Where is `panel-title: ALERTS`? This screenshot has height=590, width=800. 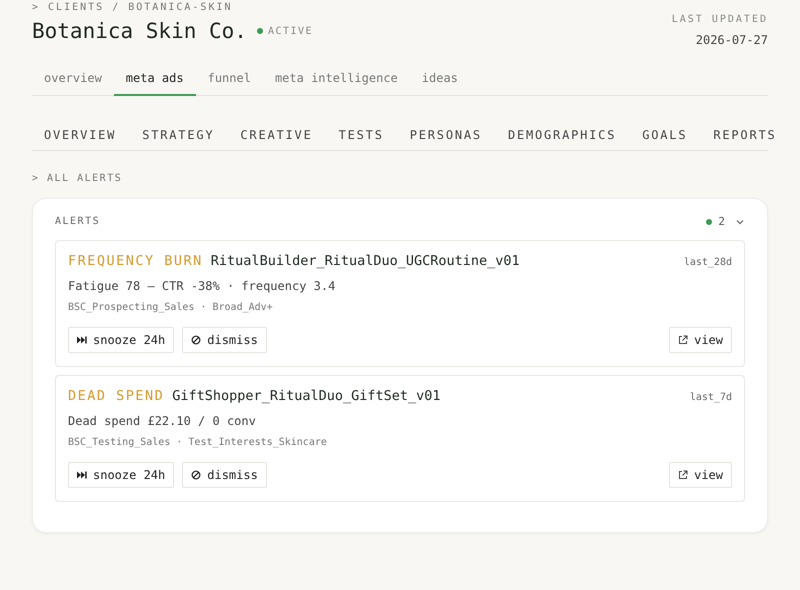 panel-title: ALERTS is located at coordinates (77, 221).